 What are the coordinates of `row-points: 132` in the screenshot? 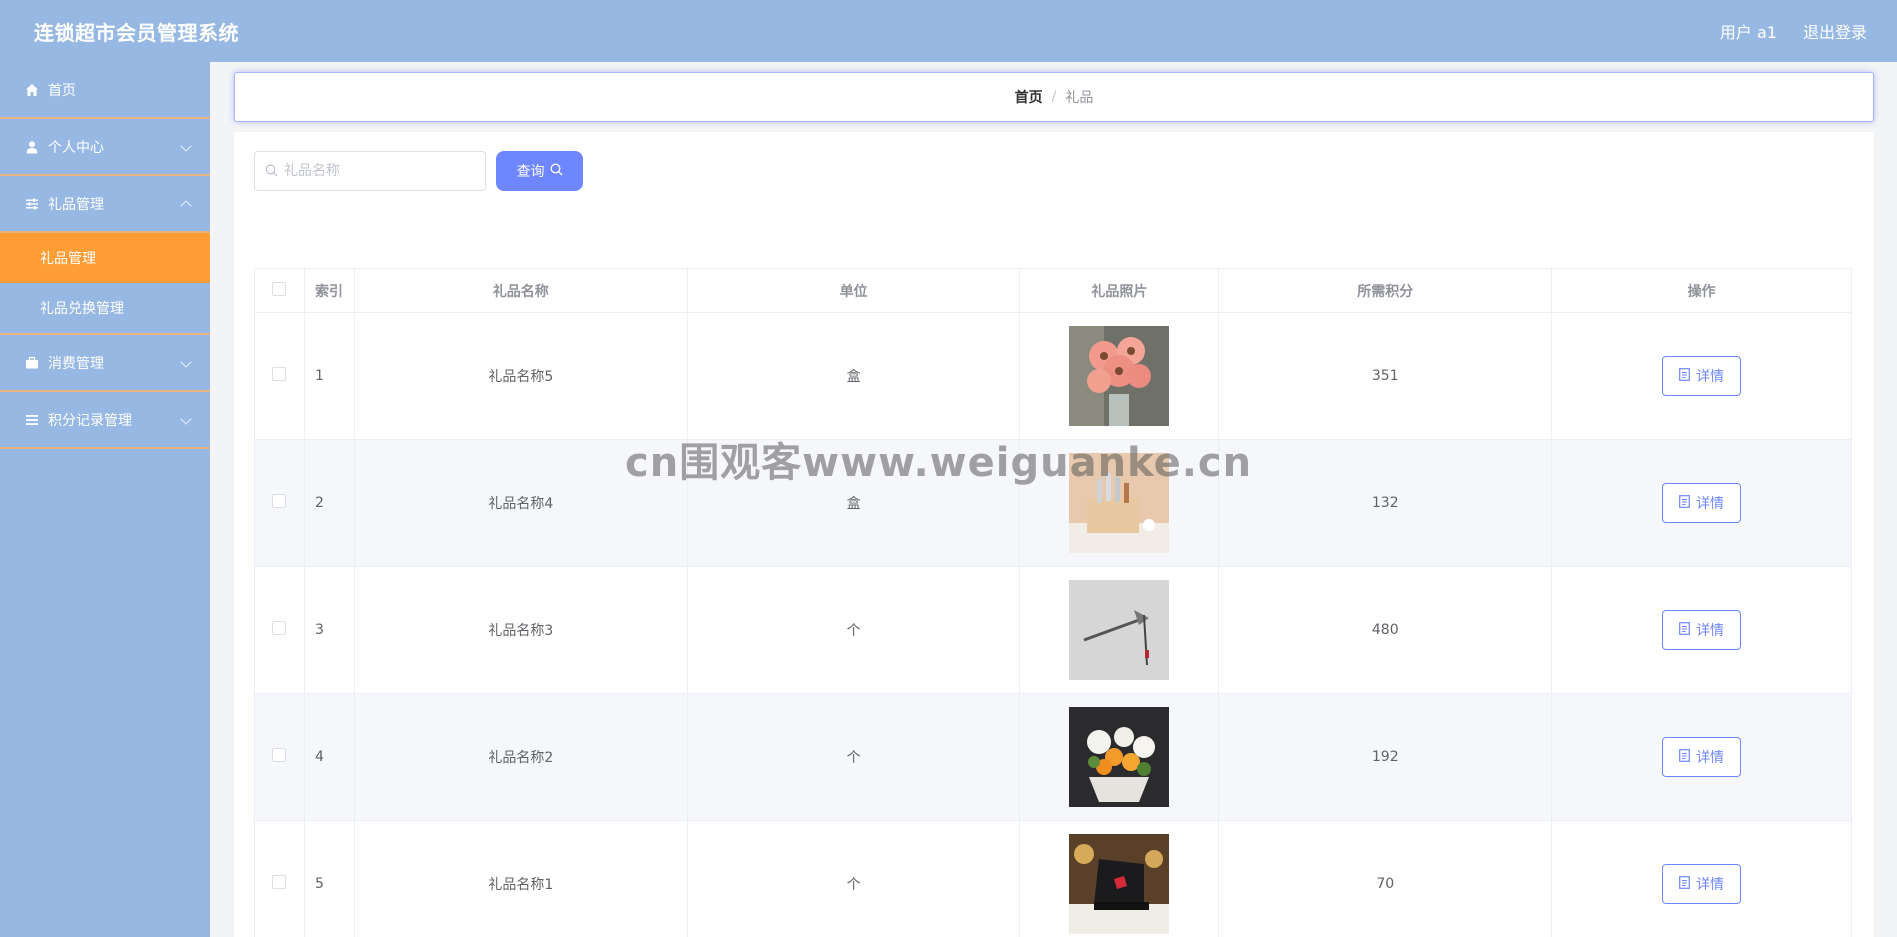 It's located at (1385, 503).